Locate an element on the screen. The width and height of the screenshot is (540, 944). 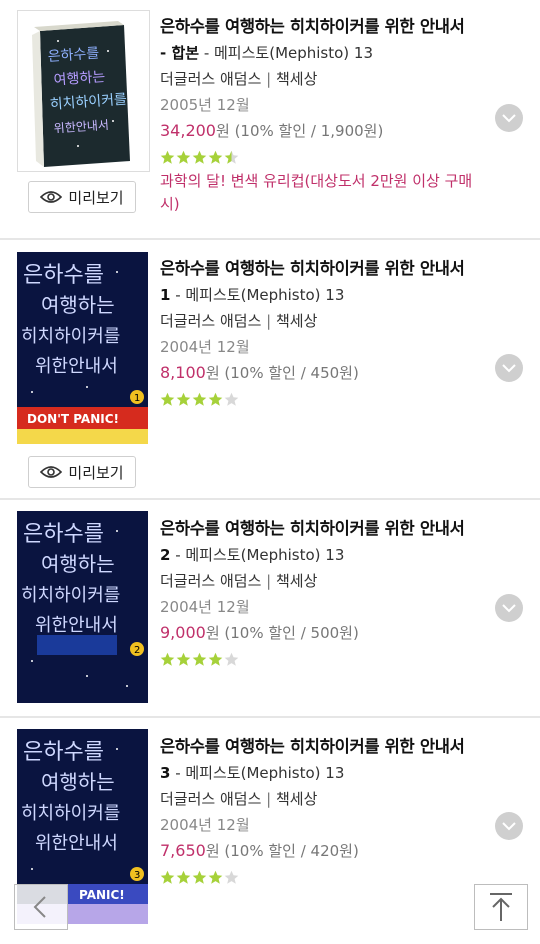
arrow-up-icon is located at coordinates (501, 907).